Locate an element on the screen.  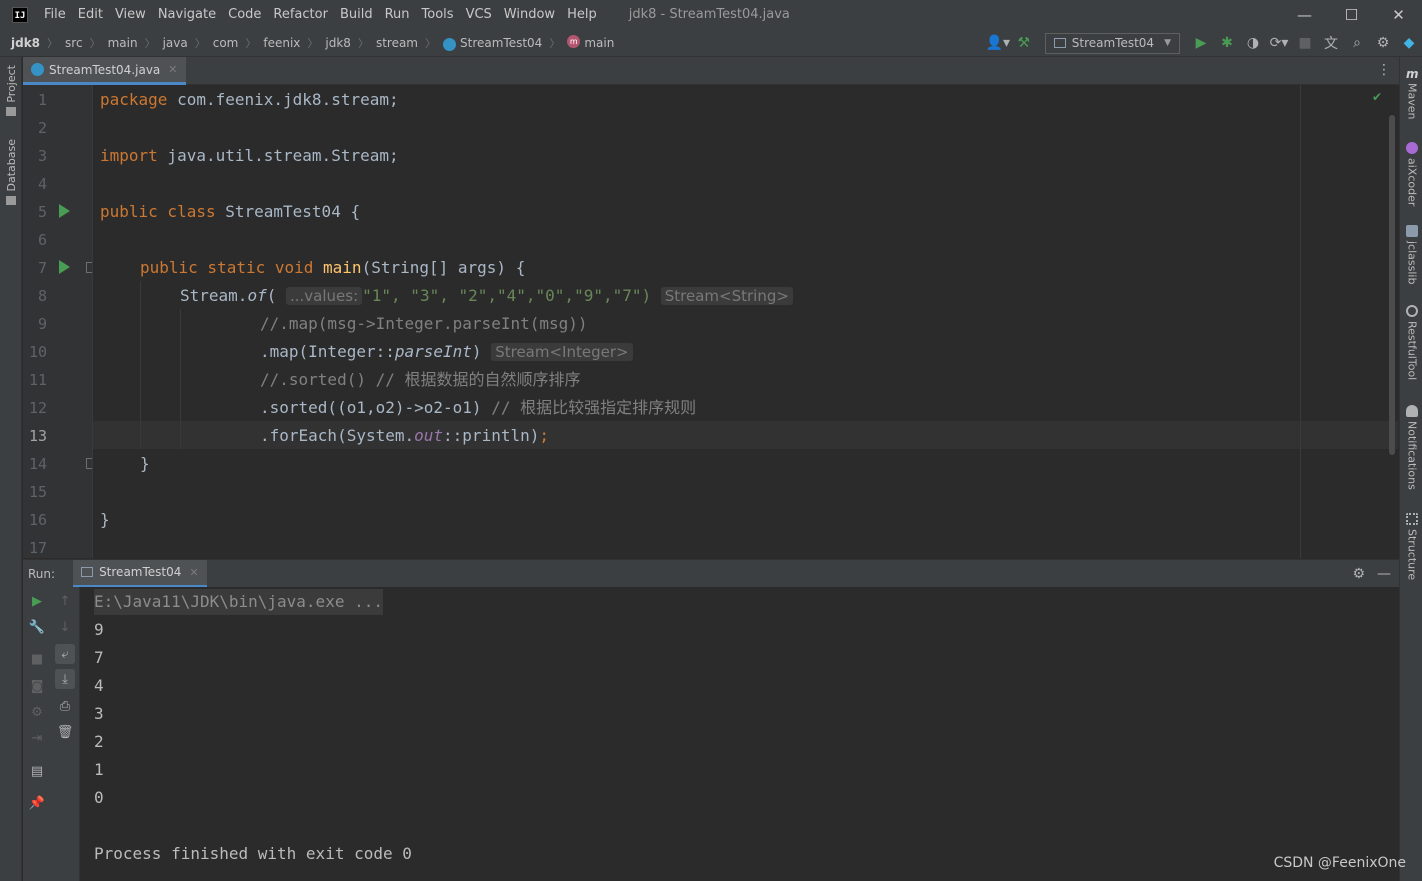
breadcrumb-com: com is located at coordinates (226, 43).